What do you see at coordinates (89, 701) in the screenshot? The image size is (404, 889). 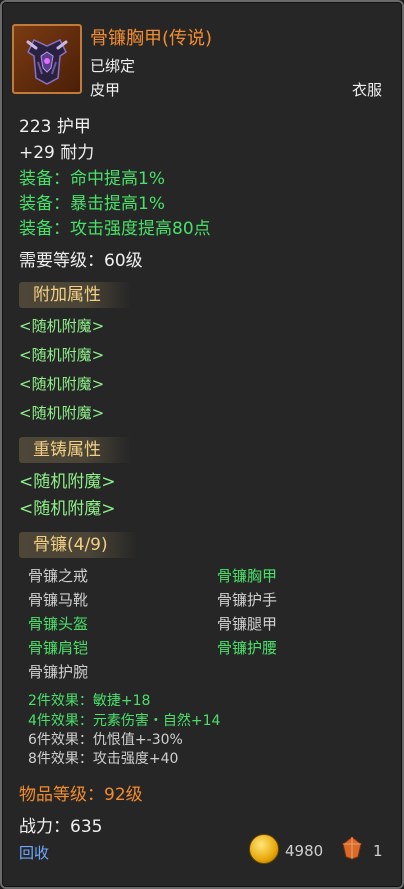 I see `set-bonus-2: 2件效果：敏捷+18` at bounding box center [89, 701].